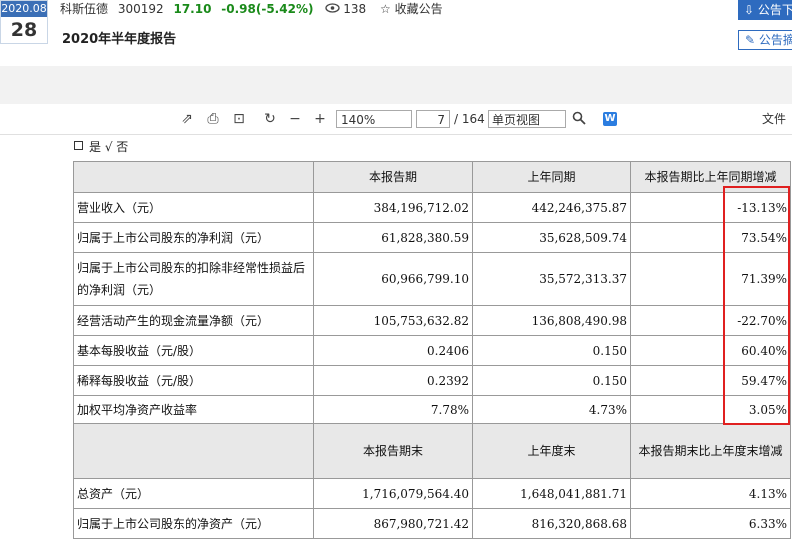 This screenshot has height=542, width=792. What do you see at coordinates (24, 30) in the screenshot?
I see `date-day: 28` at bounding box center [24, 30].